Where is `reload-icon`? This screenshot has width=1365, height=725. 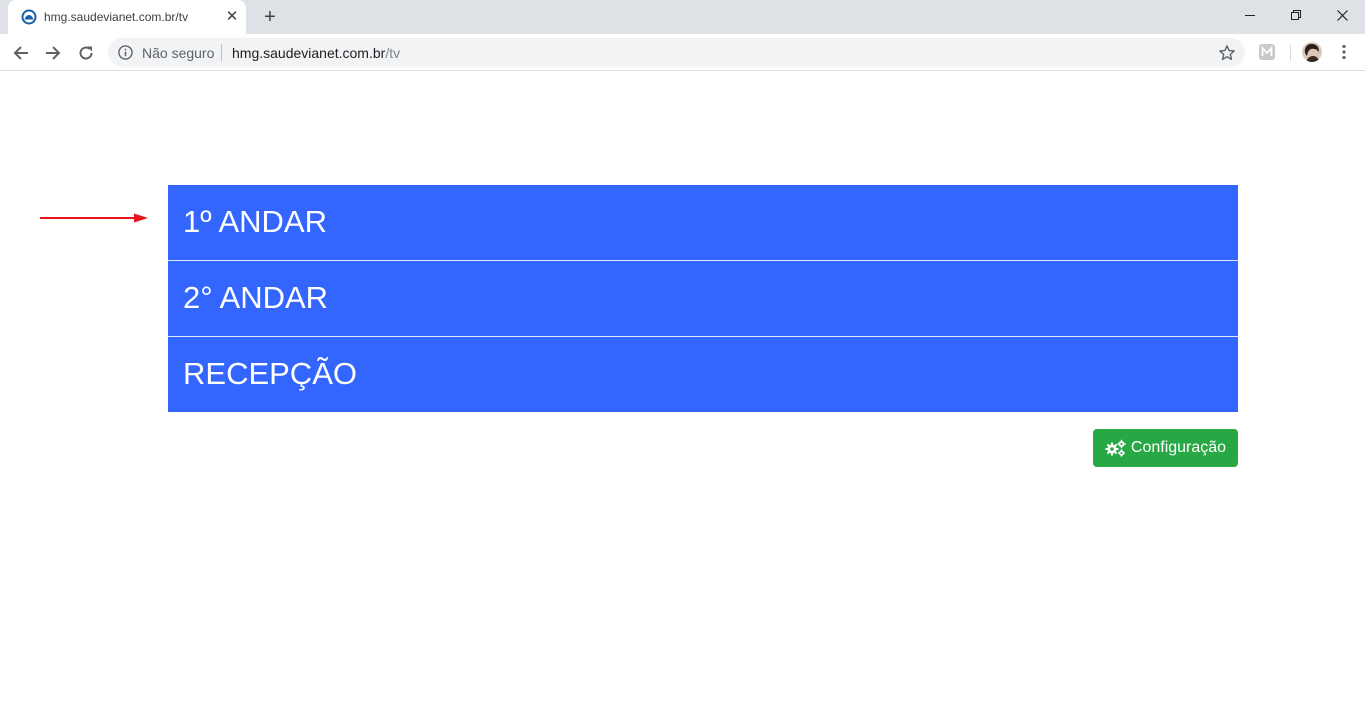
reload-icon is located at coordinates (86, 53).